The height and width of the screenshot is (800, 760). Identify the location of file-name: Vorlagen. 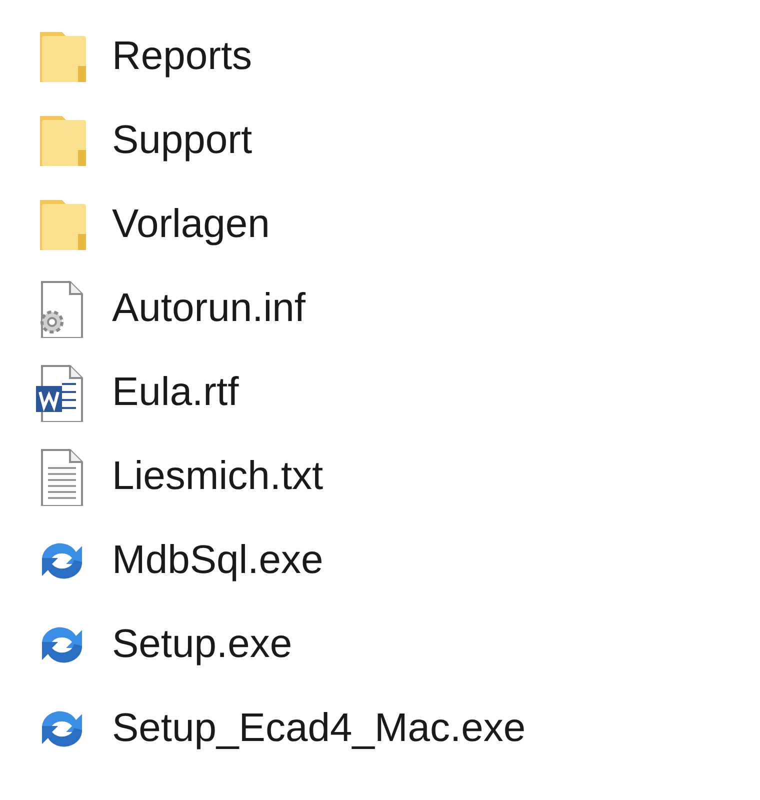
(191, 224).